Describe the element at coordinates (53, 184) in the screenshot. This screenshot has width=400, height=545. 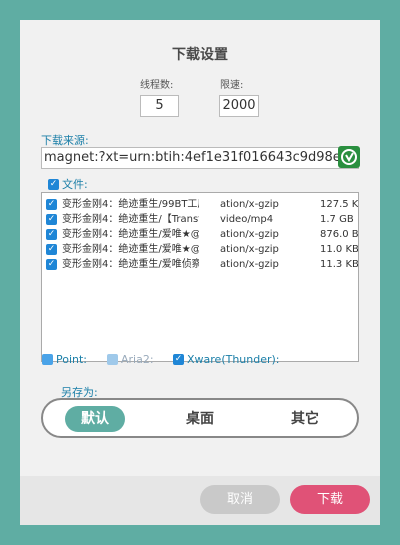
I see `files-select-all-checkbox: ✓` at that location.